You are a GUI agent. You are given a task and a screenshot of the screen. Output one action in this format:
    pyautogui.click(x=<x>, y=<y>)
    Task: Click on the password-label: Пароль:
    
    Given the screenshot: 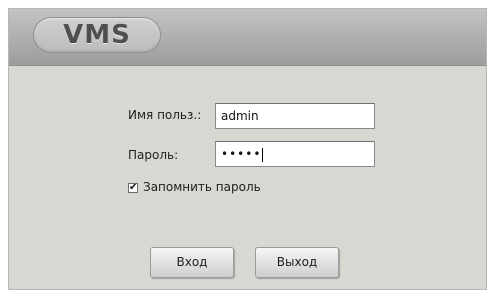 What is the action you would take?
    pyautogui.click(x=153, y=155)
    